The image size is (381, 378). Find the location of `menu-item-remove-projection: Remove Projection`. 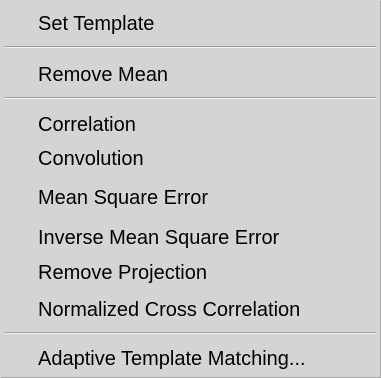

menu-item-remove-projection: Remove Projection is located at coordinates (204, 273).